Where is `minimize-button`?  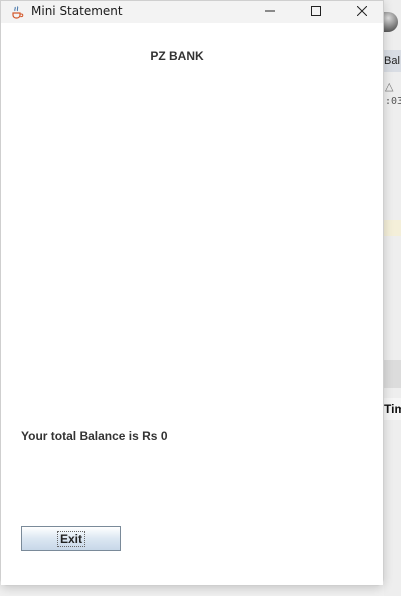 minimize-button is located at coordinates (270, 12).